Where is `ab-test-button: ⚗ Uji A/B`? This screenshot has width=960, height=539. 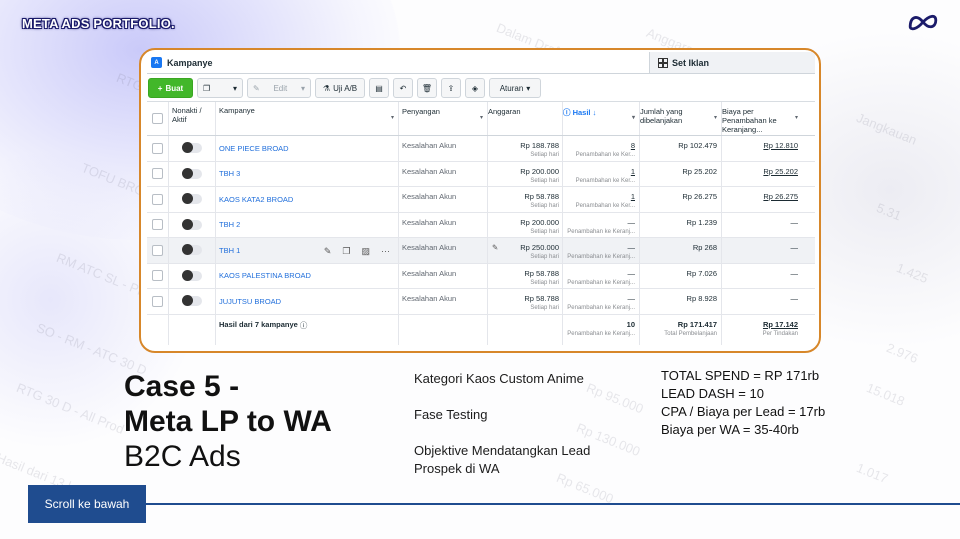
ab-test-button: ⚗ Uji A/B is located at coordinates (340, 88).